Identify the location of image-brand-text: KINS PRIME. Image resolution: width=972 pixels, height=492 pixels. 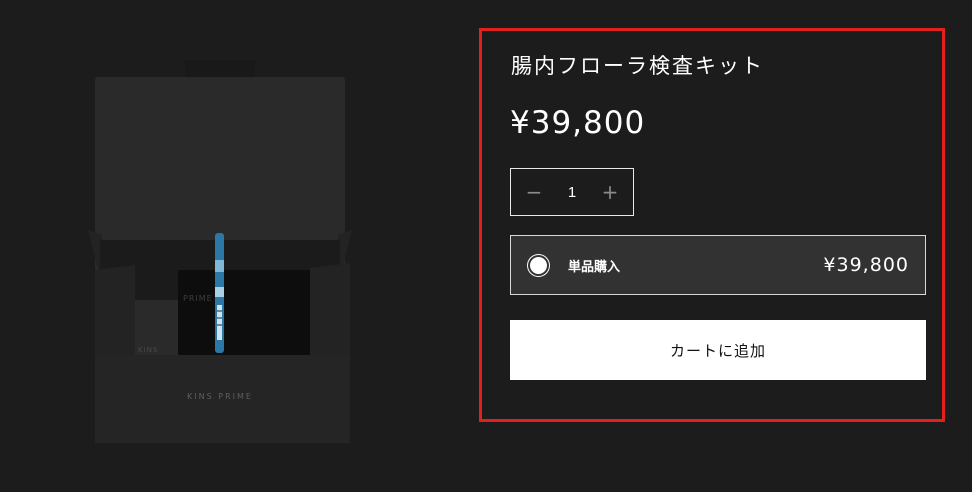
(220, 396).